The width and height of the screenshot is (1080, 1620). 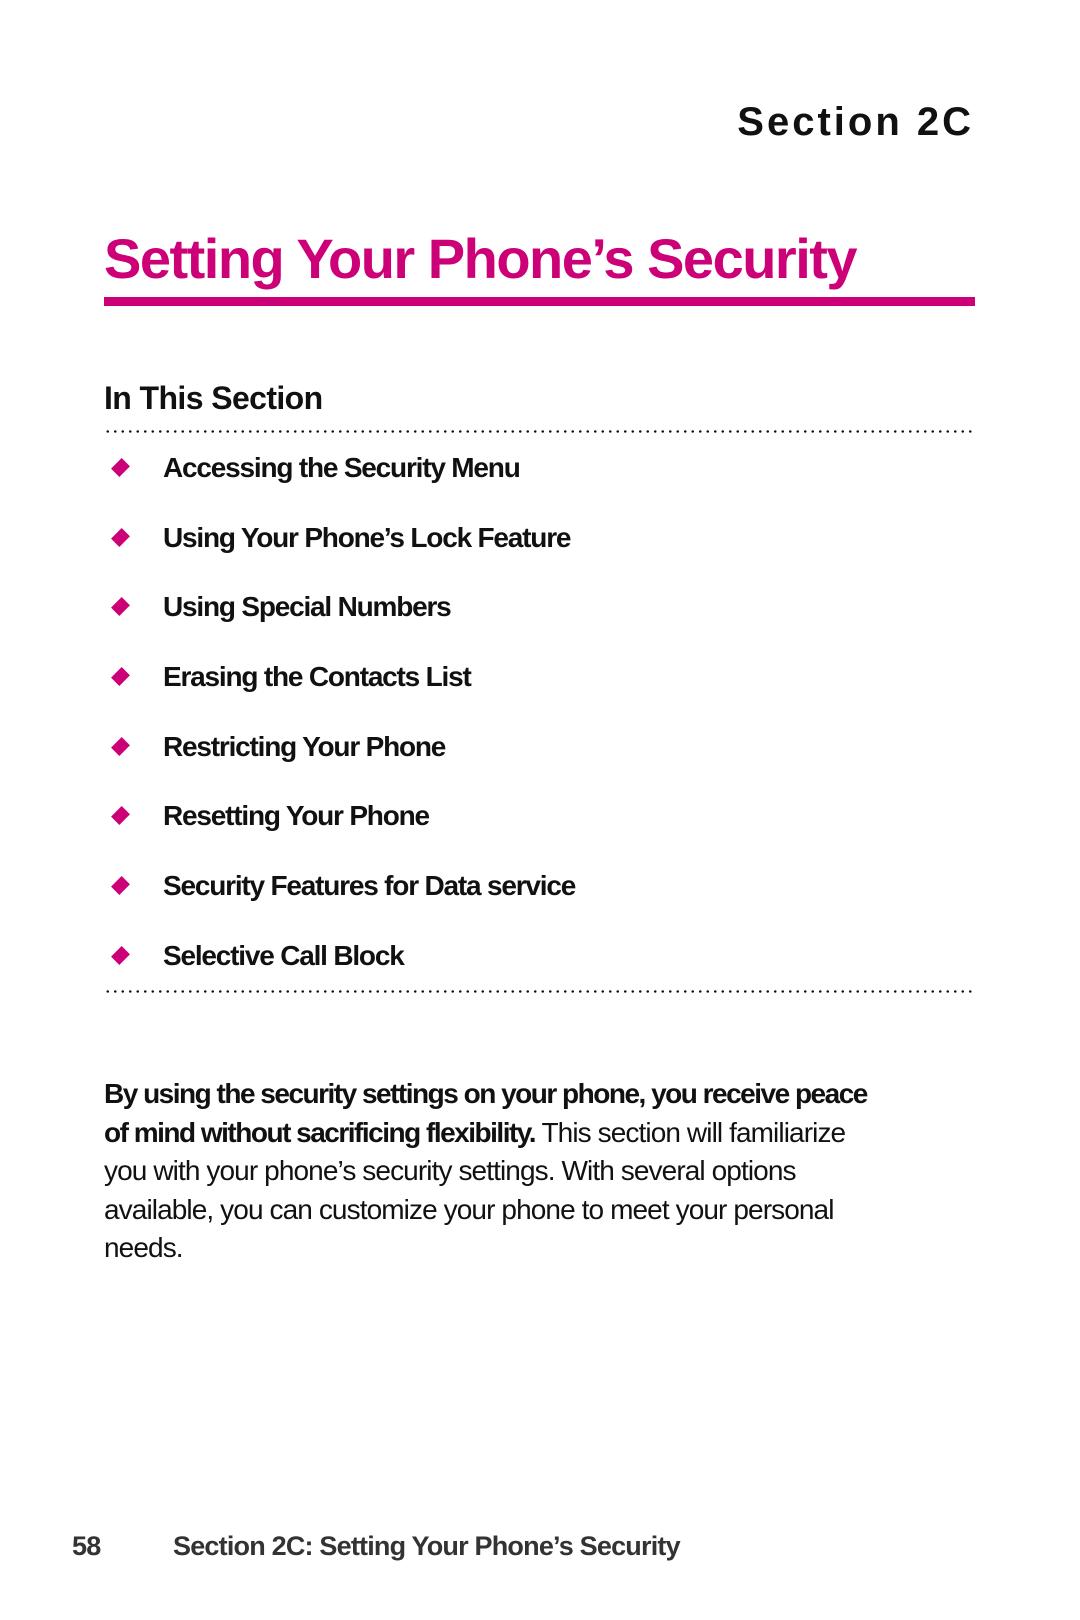 What do you see at coordinates (481, 258) in the screenshot?
I see `page-title: Setting Your Phone’s Security` at bounding box center [481, 258].